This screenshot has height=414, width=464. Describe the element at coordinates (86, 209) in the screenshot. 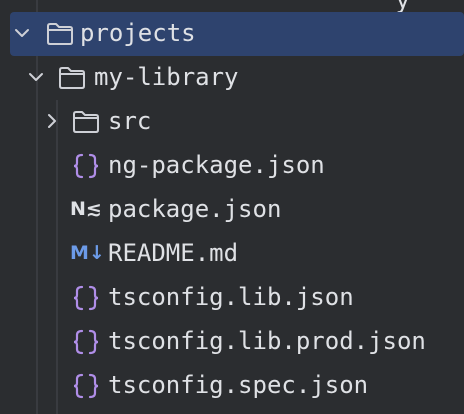

I see `npm-package-icon: N≲` at that location.